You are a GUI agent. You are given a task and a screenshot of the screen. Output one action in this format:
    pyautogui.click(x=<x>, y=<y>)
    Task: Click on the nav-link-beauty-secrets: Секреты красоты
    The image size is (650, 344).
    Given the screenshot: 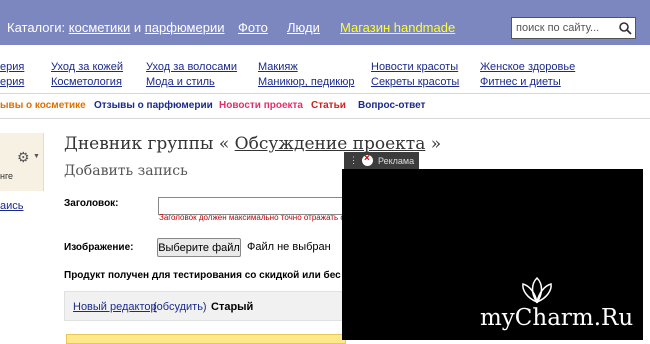 What is the action you would take?
    pyautogui.click(x=415, y=82)
    